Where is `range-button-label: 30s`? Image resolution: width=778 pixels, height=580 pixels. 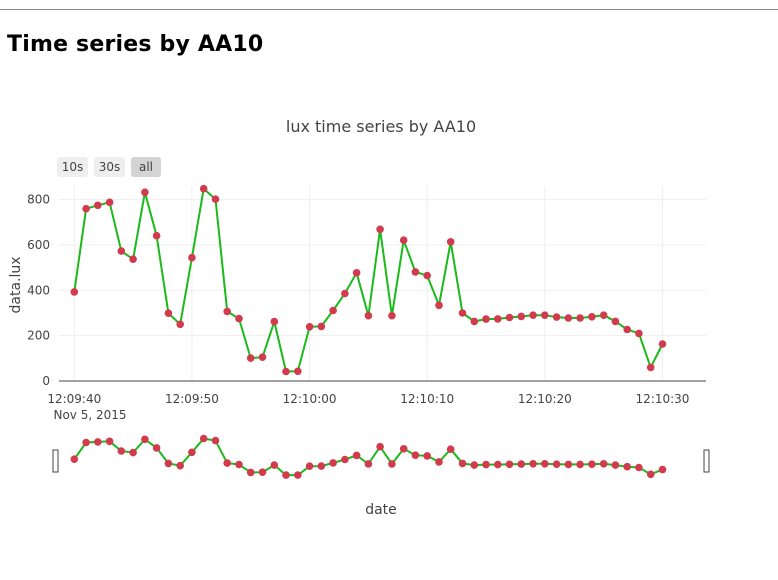 range-button-label: 30s is located at coordinates (110, 167).